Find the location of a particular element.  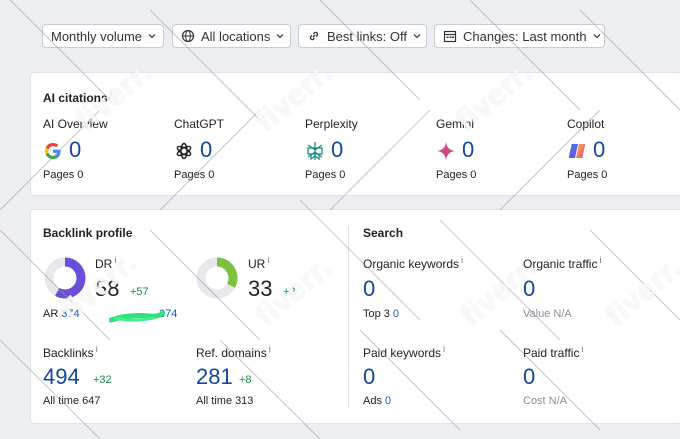

monthly-volume-dropdown: Monthly volume is located at coordinates (103, 36).